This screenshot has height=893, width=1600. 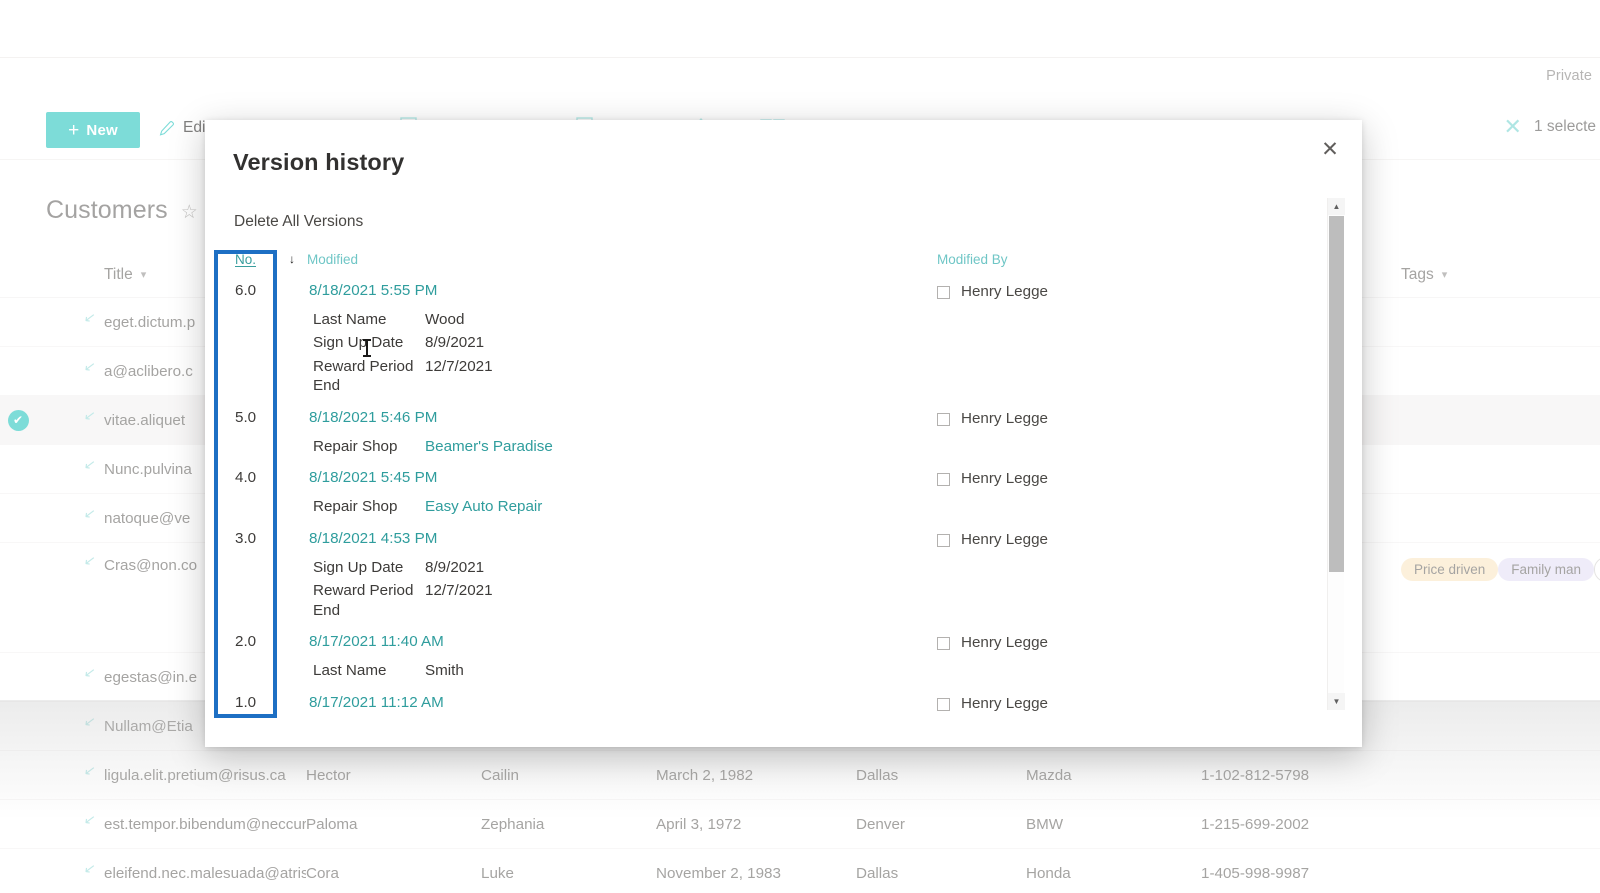 I want to click on cell-car: Honda, so click(x=1048, y=873).